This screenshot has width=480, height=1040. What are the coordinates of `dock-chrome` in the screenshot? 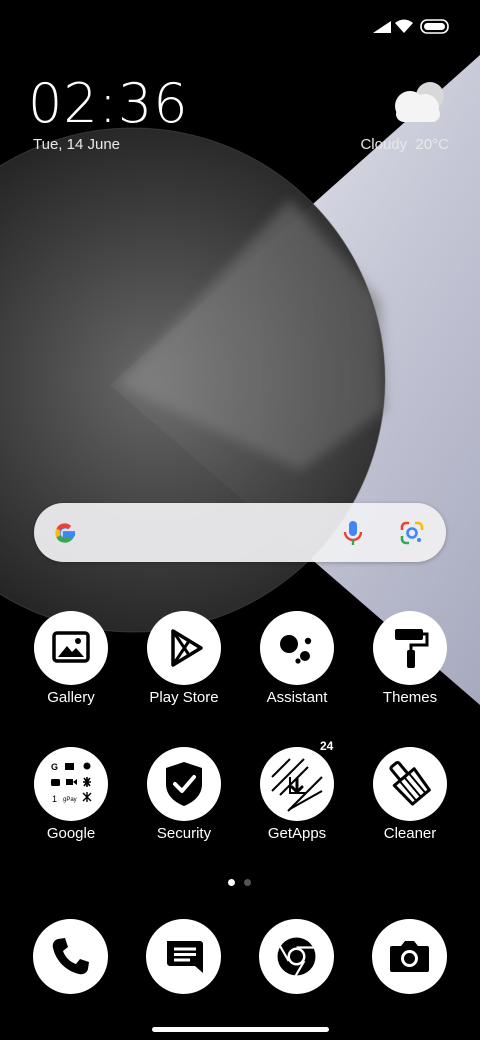 It's located at (296, 956).